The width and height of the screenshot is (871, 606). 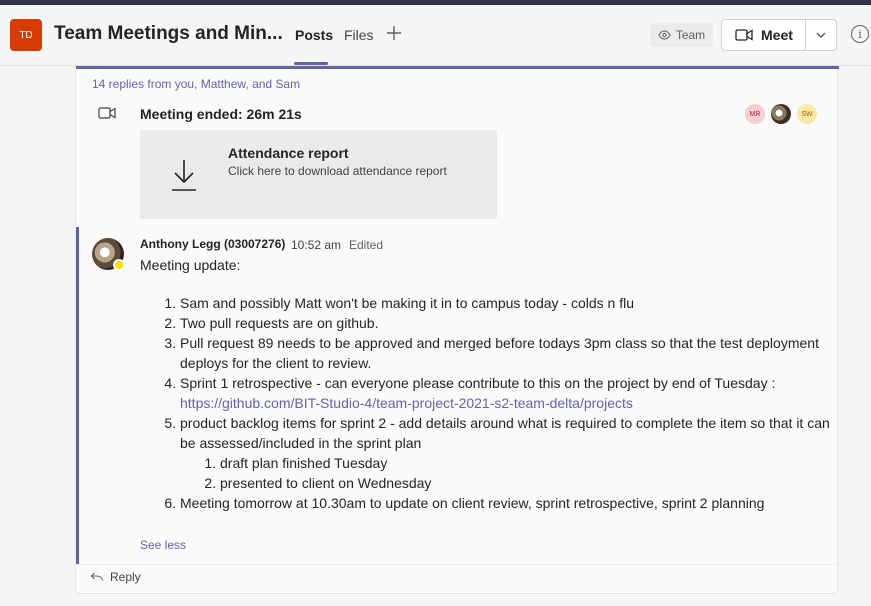 What do you see at coordinates (664, 35) in the screenshot?
I see `eye-icon` at bounding box center [664, 35].